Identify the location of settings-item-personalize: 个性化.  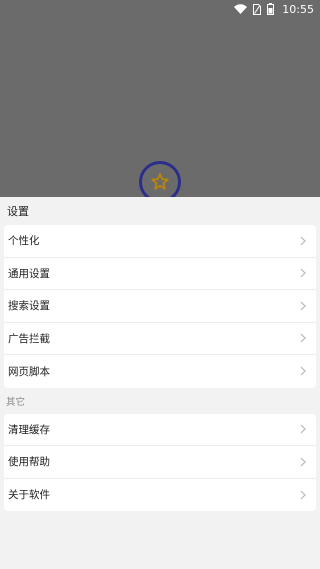
(160, 241).